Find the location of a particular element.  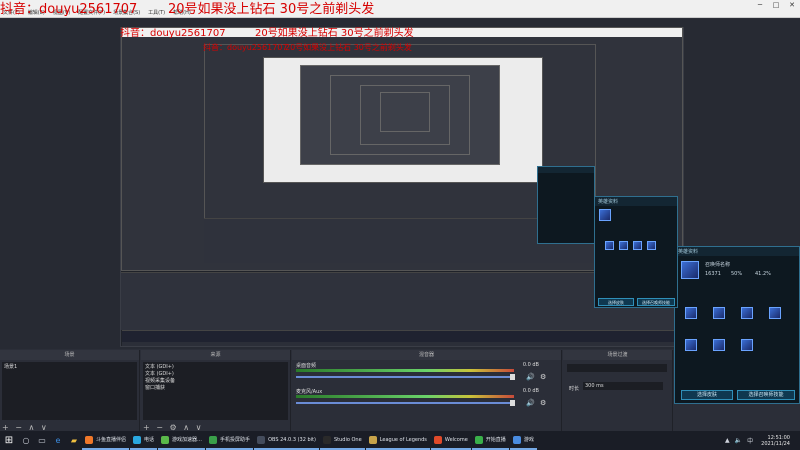

taskbar-item-welcome: Welcome is located at coordinates (450, 440).